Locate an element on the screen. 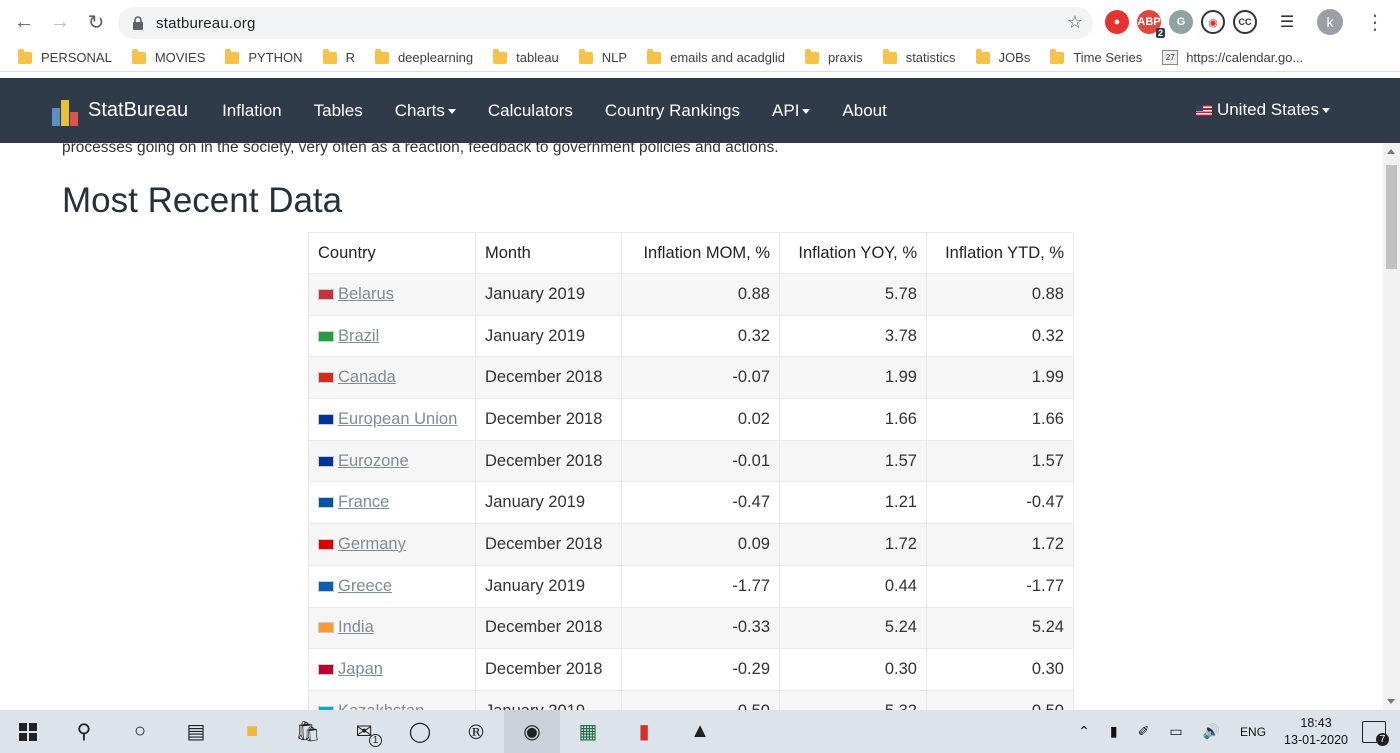 The image size is (1400, 753). header-inflation-mom: Inflation MOM, % is located at coordinates (700, 253).